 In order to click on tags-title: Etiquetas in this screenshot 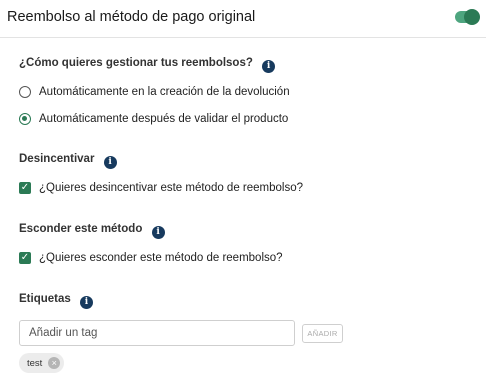, I will do `click(45, 299)`.